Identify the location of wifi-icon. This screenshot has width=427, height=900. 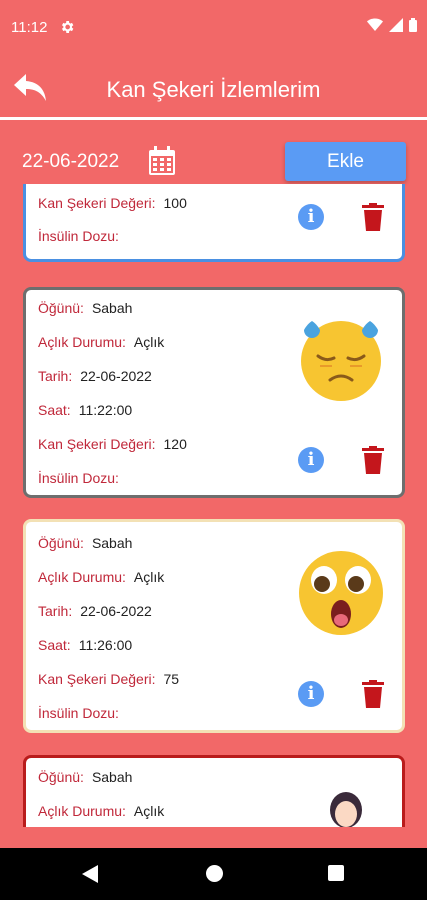
(375, 24).